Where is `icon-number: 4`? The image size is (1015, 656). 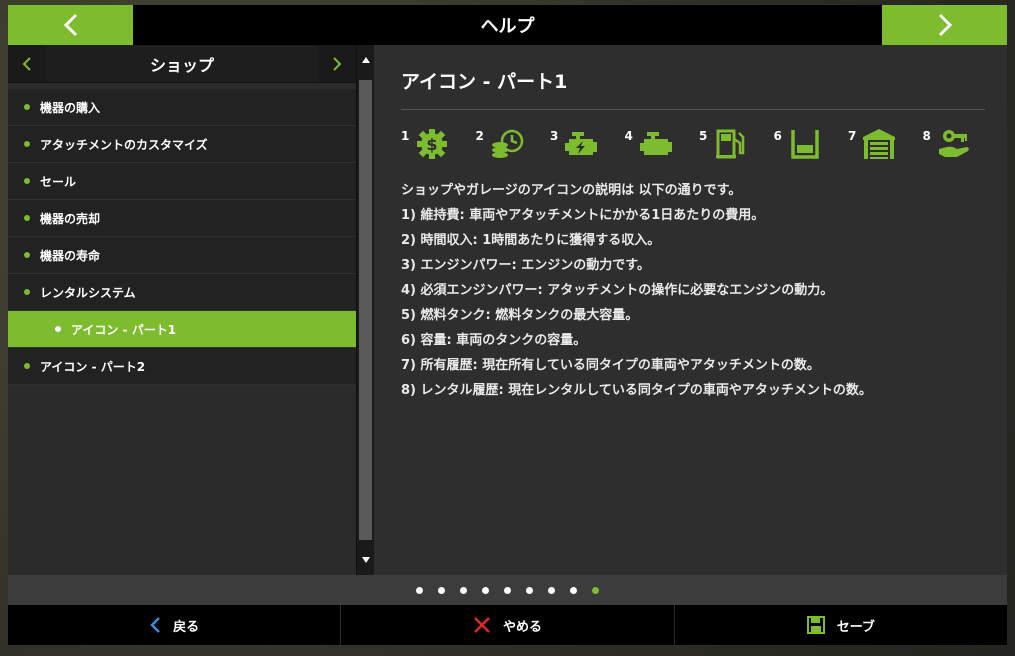 icon-number: 4 is located at coordinates (628, 136).